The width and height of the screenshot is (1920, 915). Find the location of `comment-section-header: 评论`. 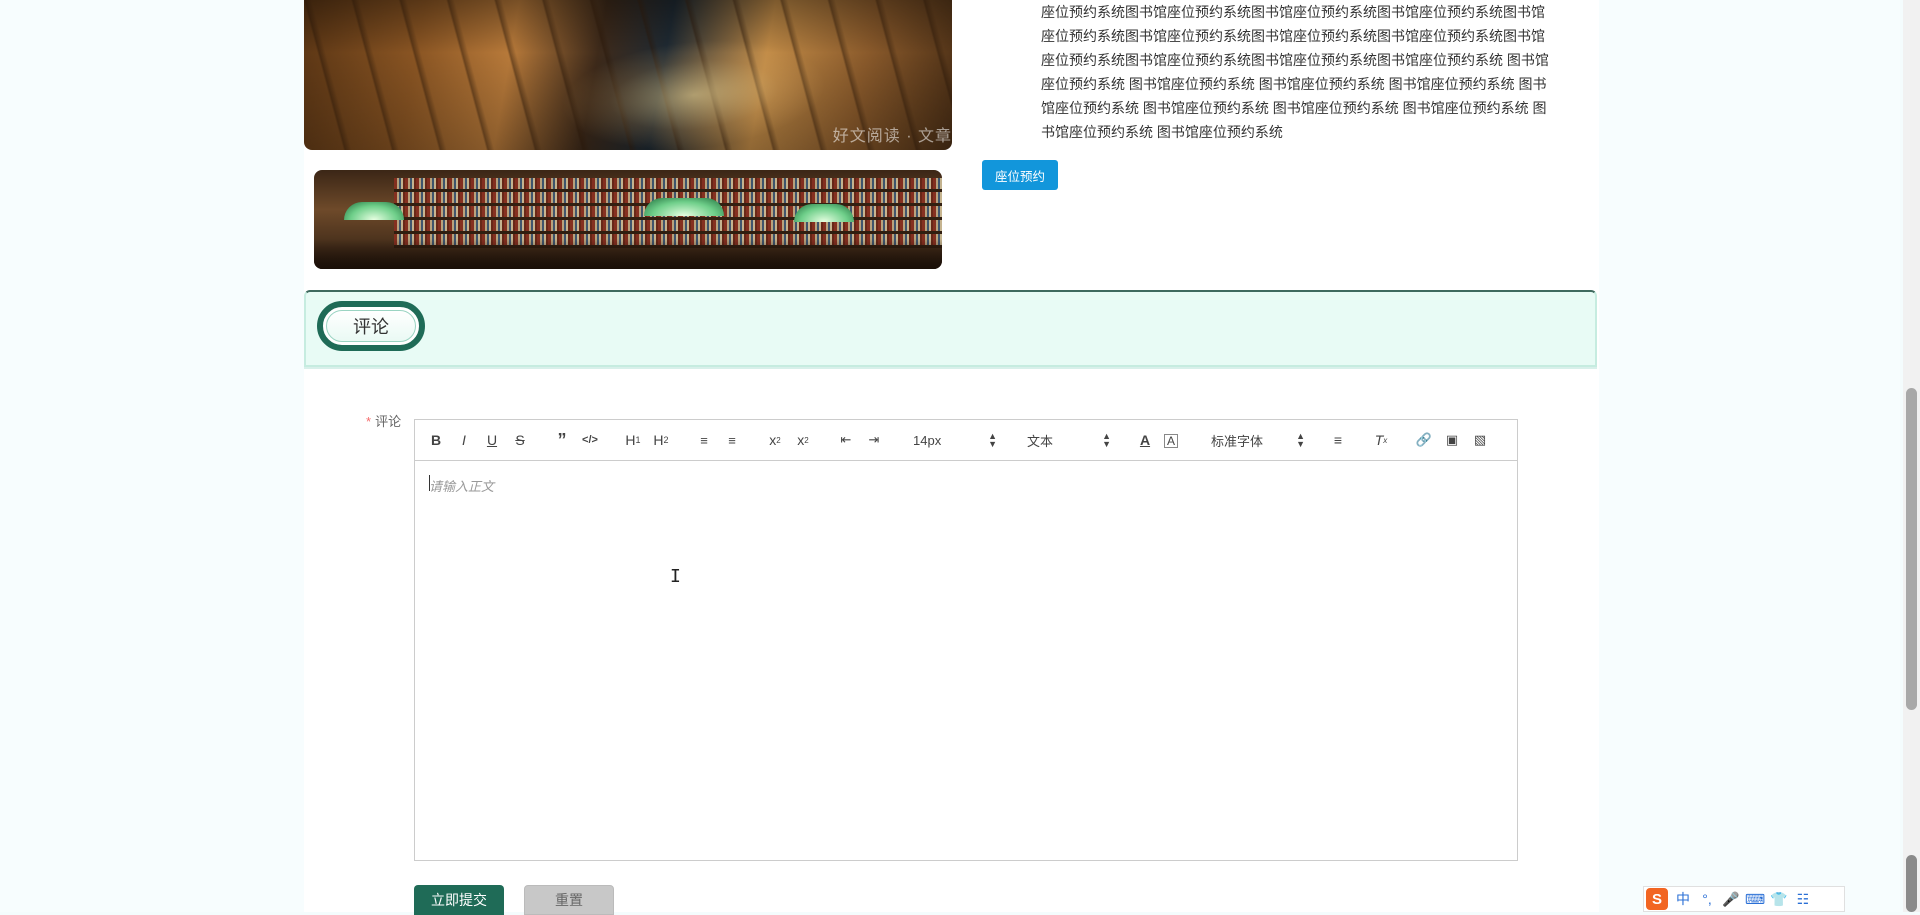

comment-section-header: 评论 is located at coordinates (950, 328).